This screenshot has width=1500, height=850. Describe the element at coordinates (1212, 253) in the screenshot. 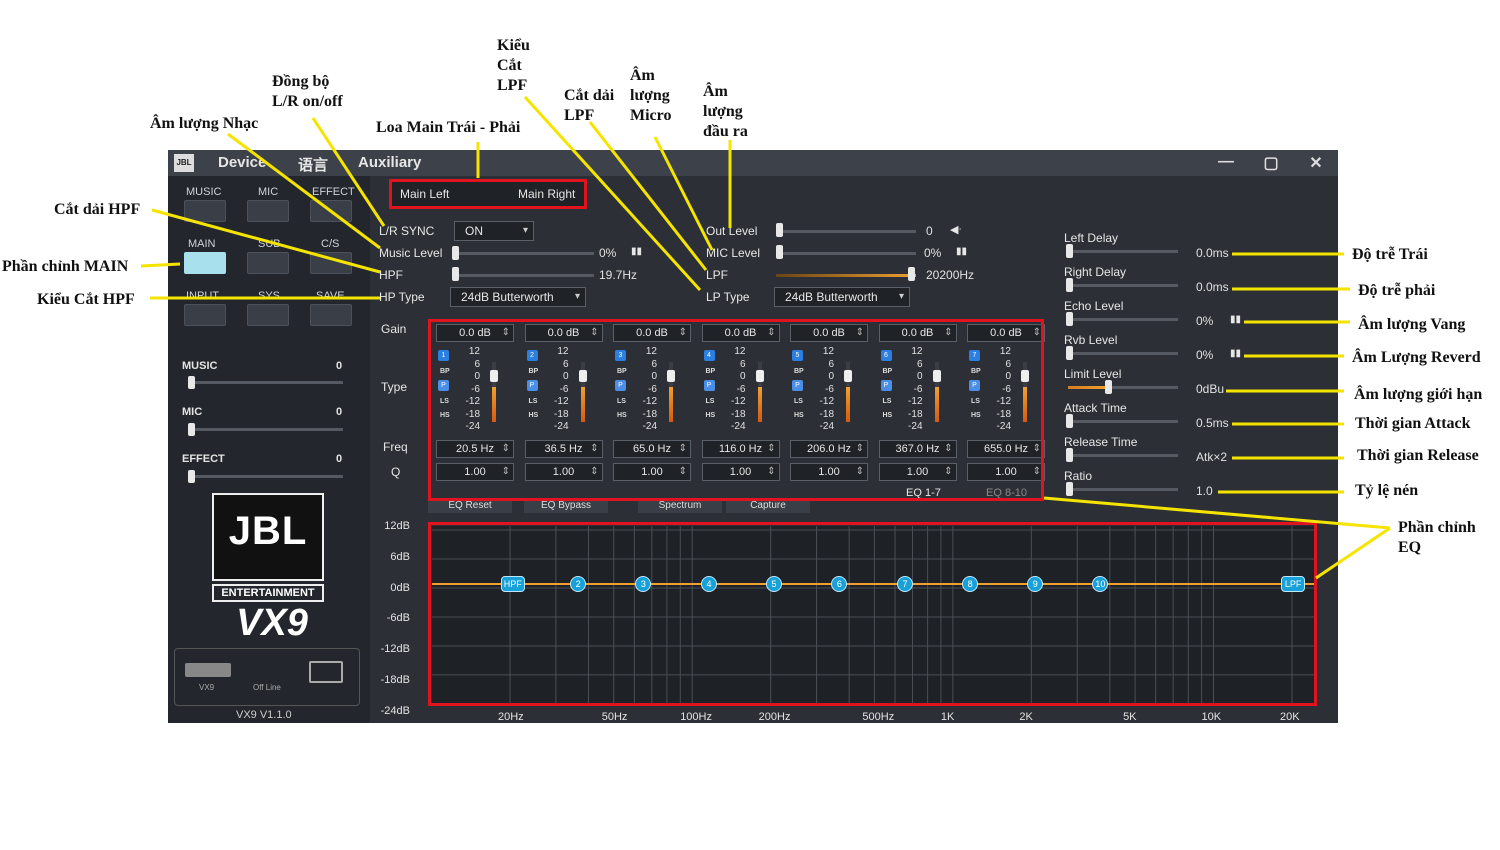

I see `dyn-value: 0.0ms` at that location.